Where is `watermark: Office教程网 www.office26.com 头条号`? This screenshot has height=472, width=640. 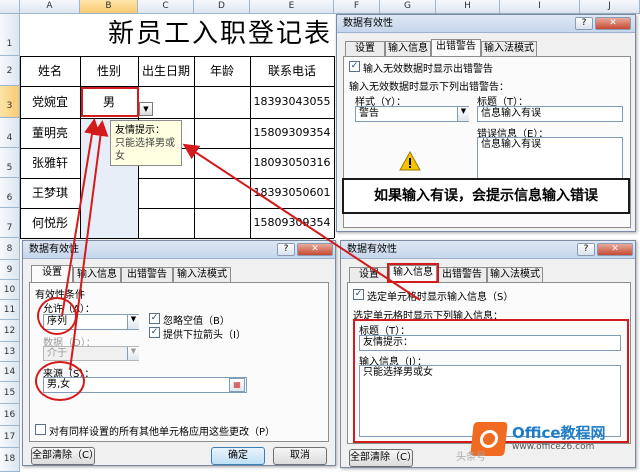
watermark: Office教程网 www.office26.com 头条号 is located at coordinates (546, 443).